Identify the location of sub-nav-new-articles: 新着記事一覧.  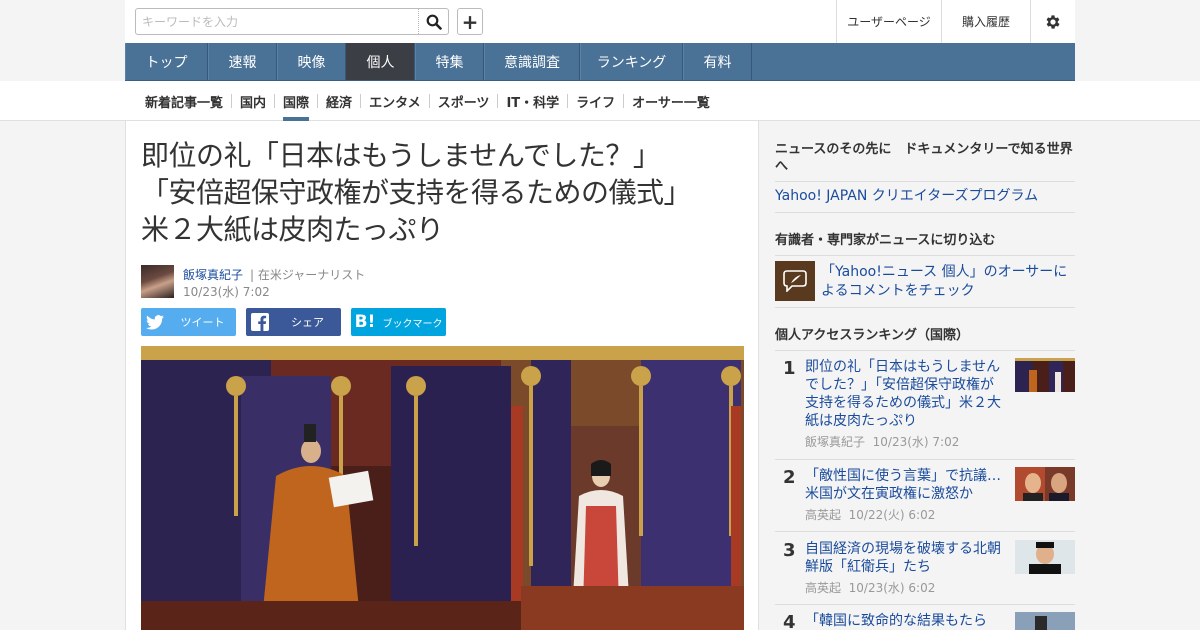
(184, 101).